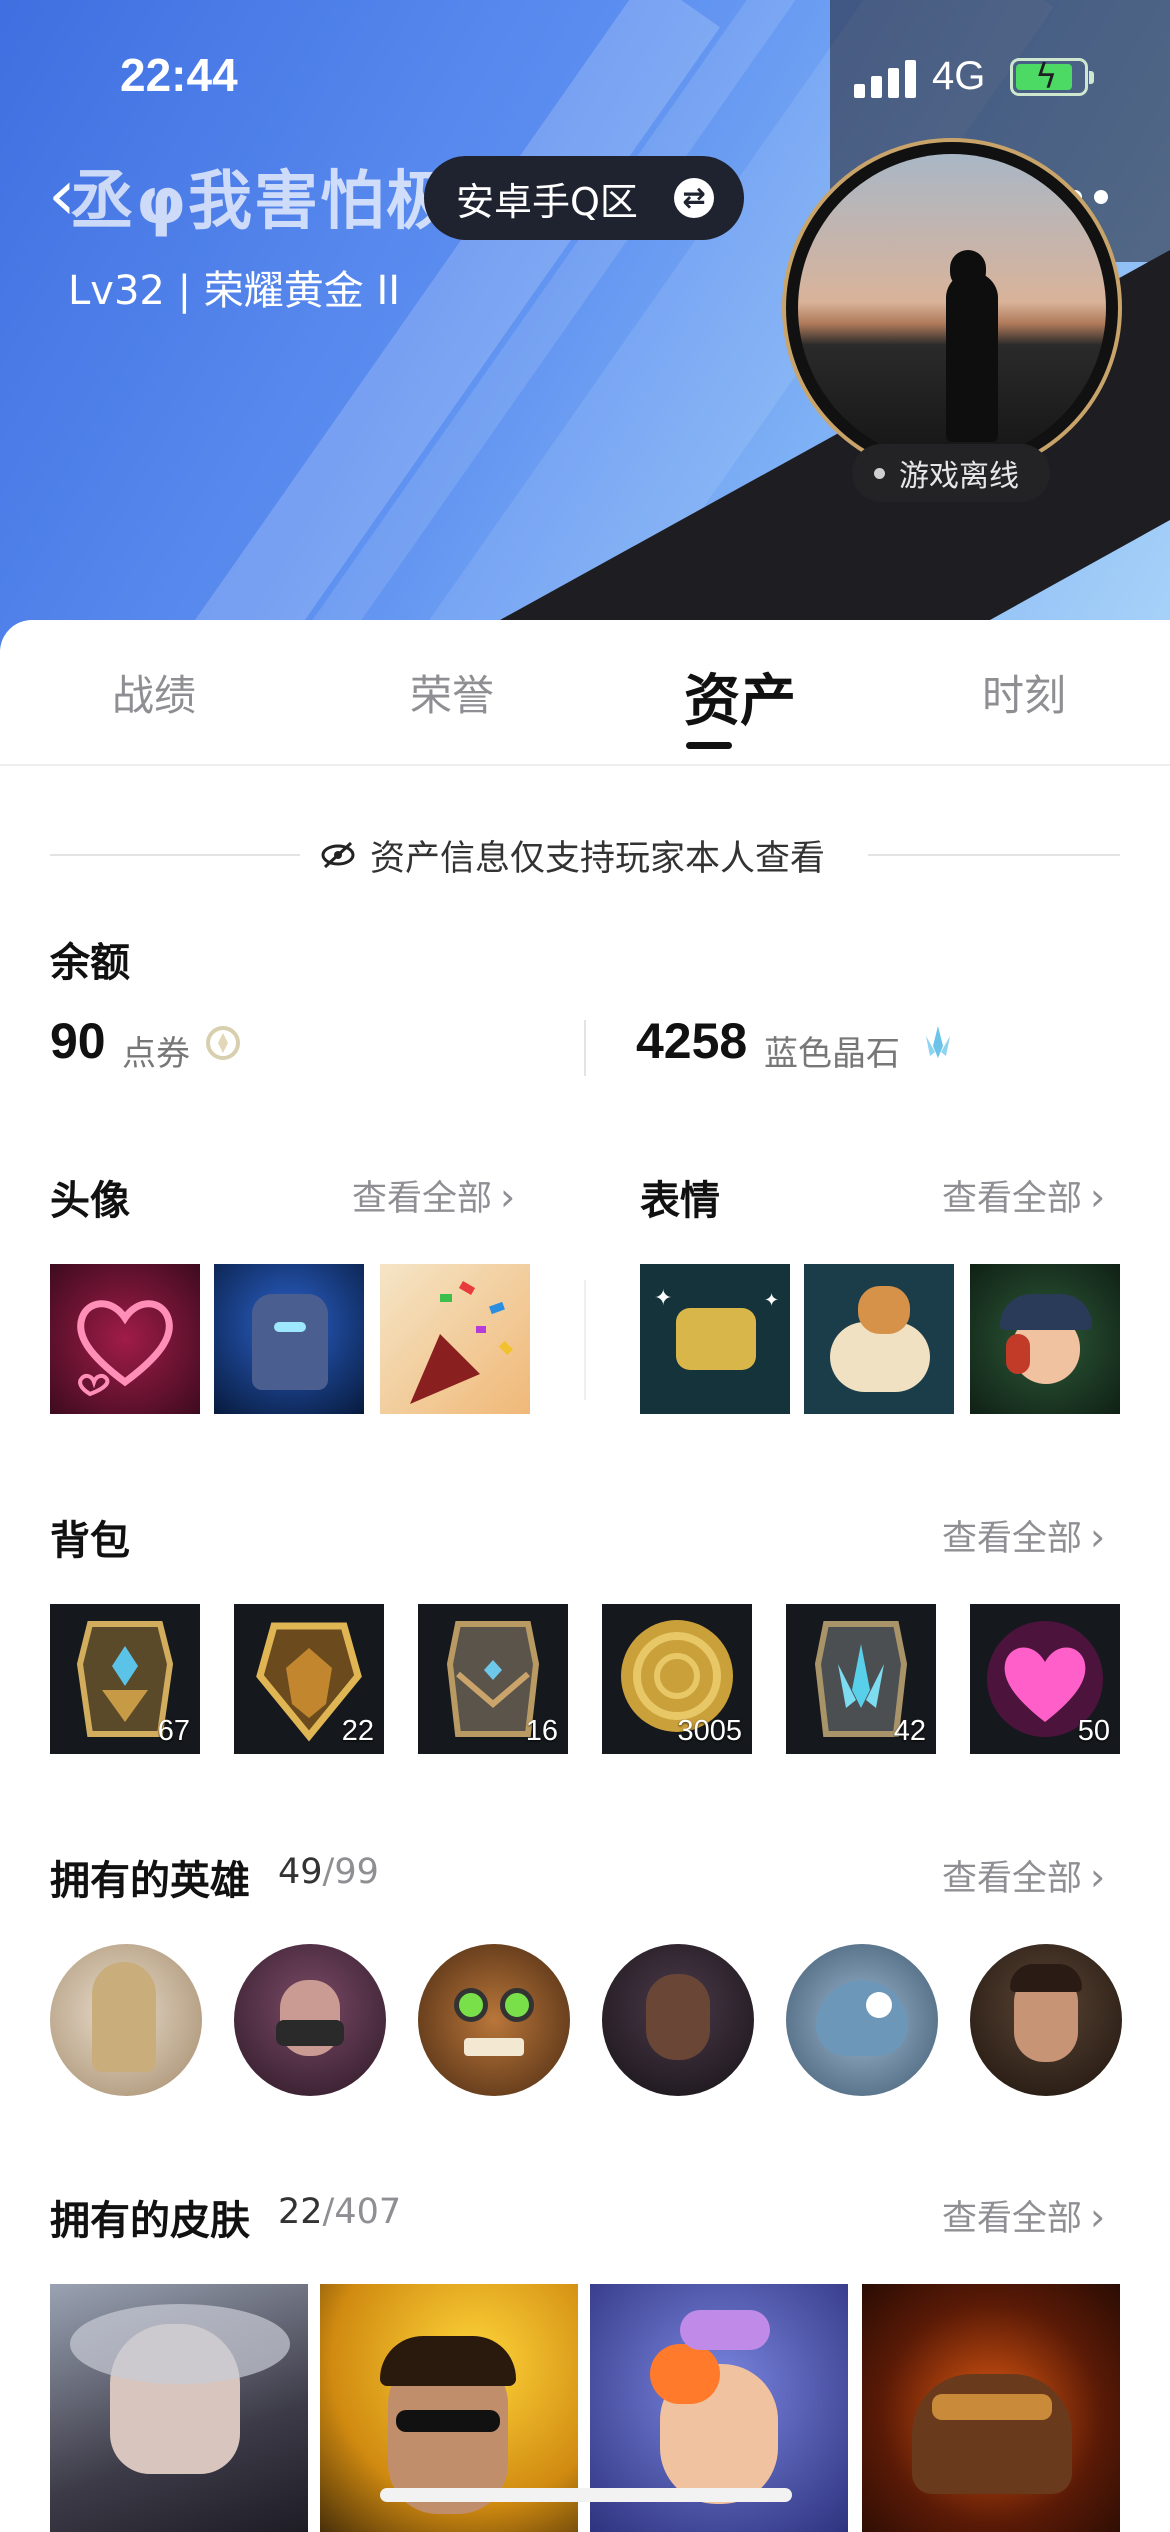 The width and height of the screenshot is (1170, 2532). Describe the element at coordinates (740, 696) in the screenshot. I see `tab-assets: 资产` at that location.